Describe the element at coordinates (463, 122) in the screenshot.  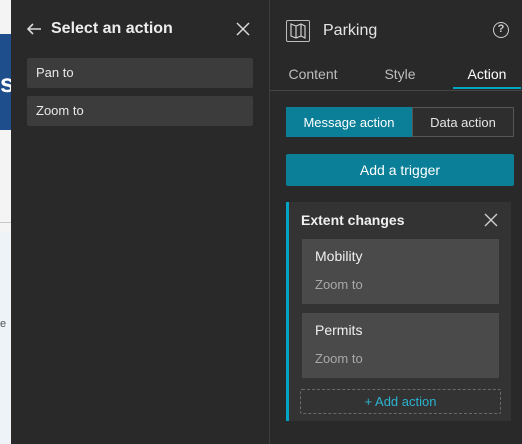
I see `data-action-toggle: Data action` at that location.